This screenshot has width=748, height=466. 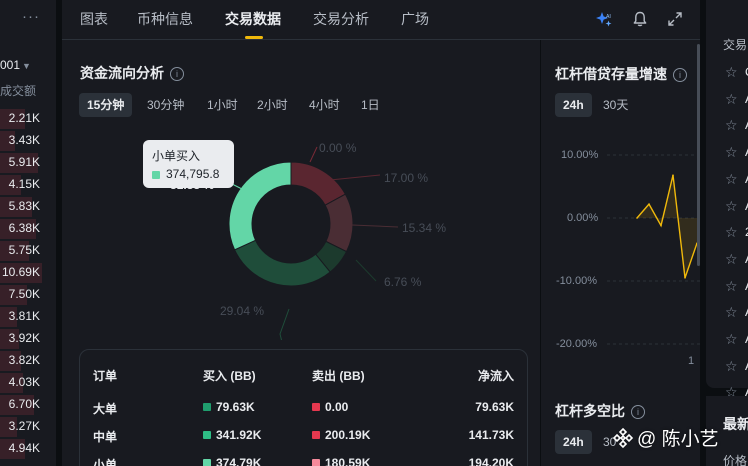 I want to click on leader-small-sell, so click(x=375, y=226).